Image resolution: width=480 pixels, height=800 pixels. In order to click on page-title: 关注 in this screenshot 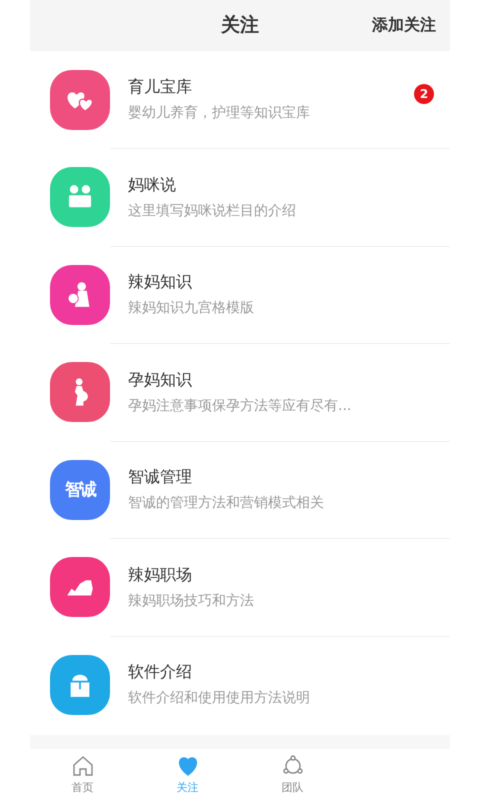, I will do `click(240, 25)`.